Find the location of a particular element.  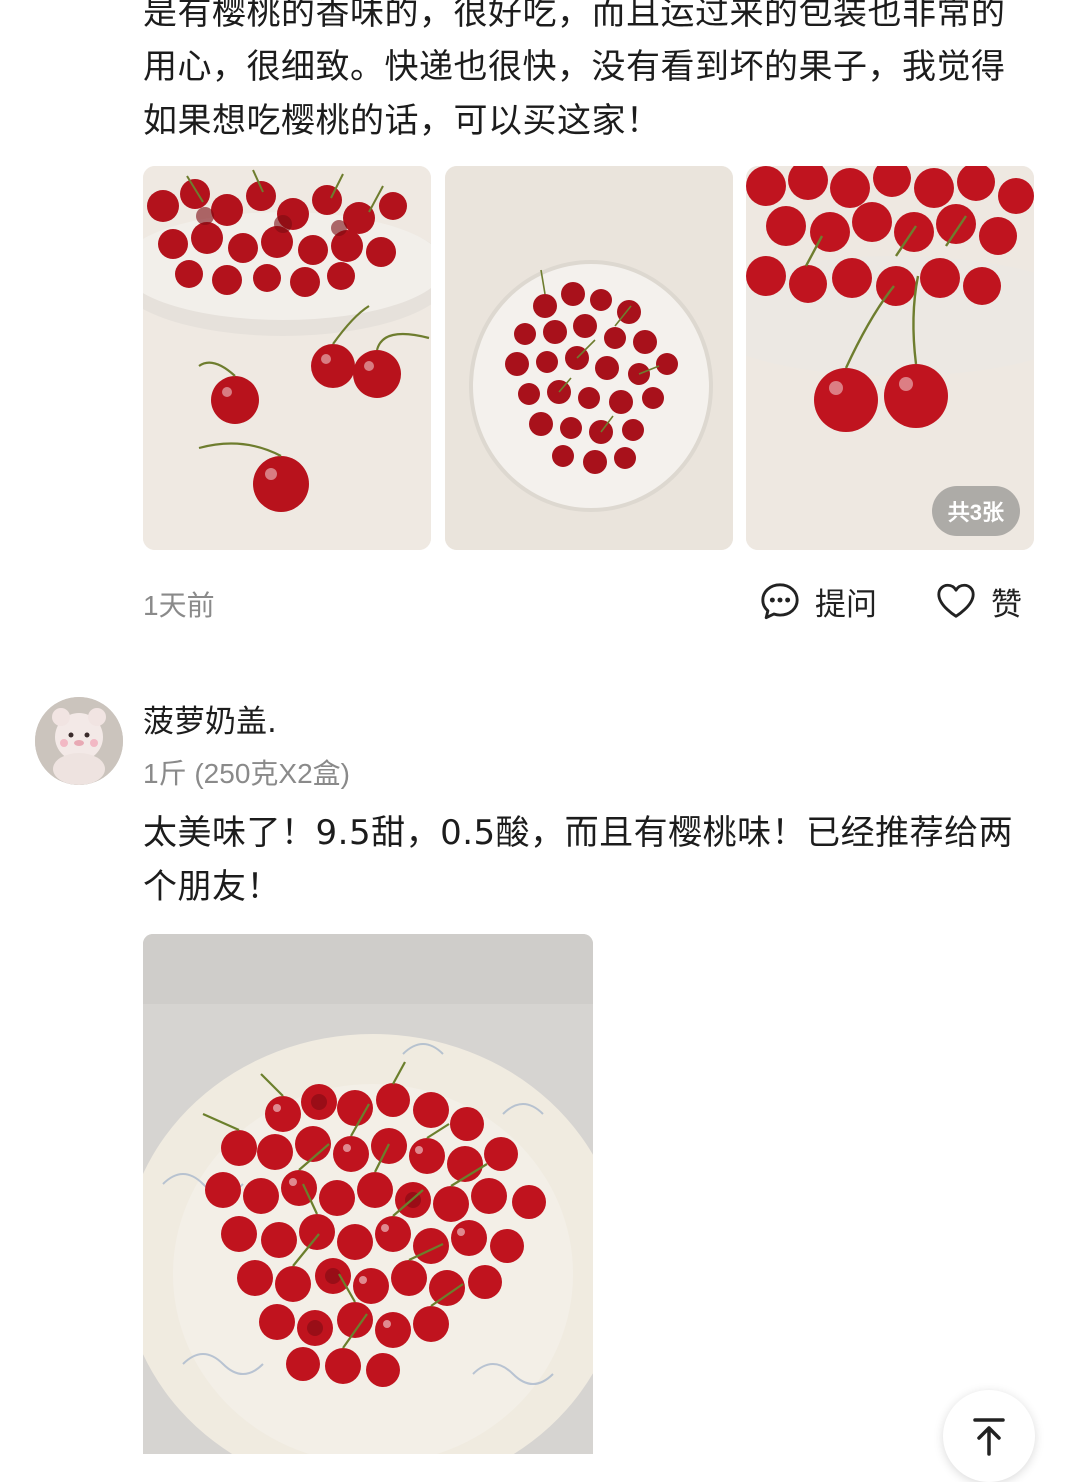

product-spec: 1斤 (250克X2盒) is located at coordinates (246, 773).